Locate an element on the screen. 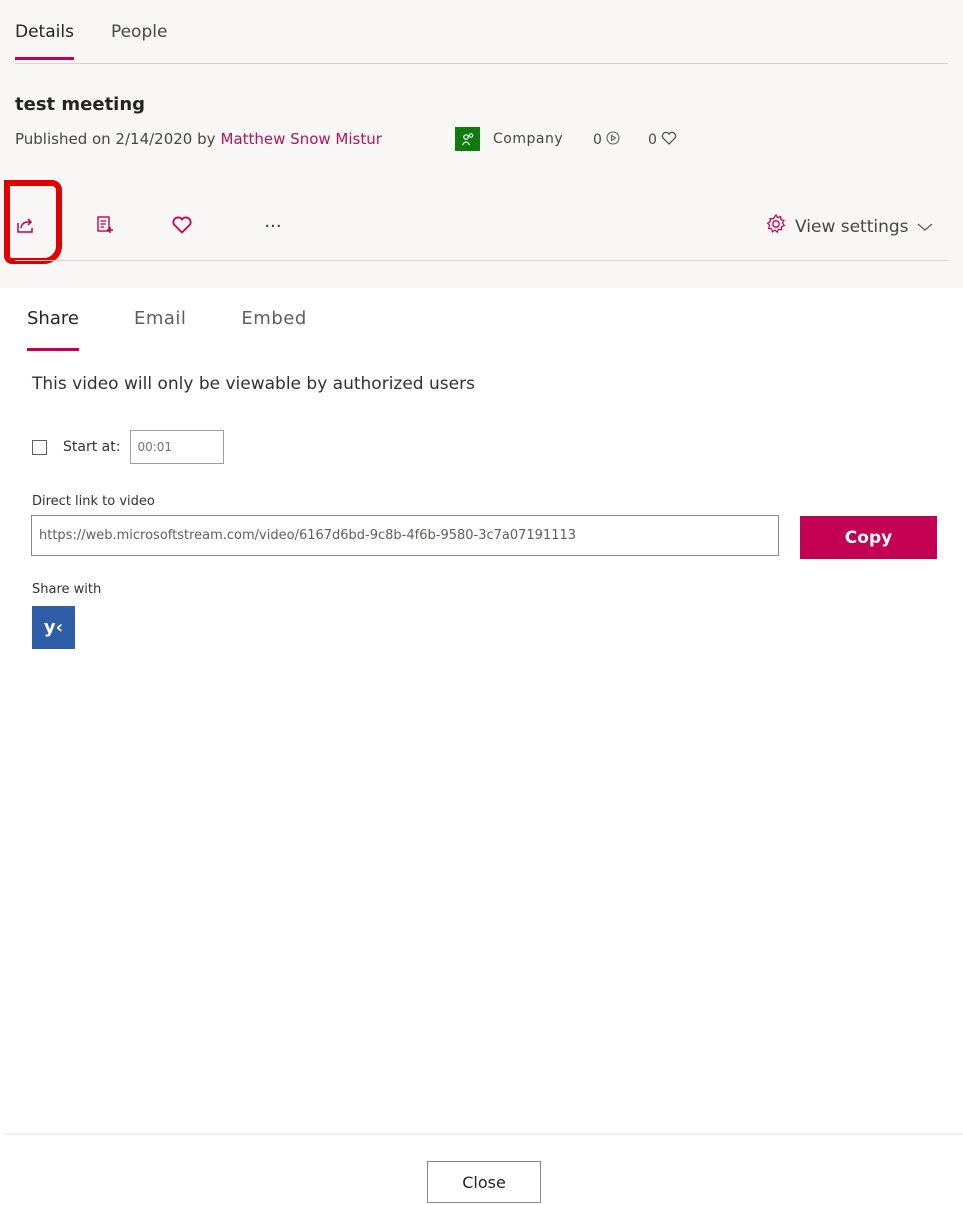  start-time-input is located at coordinates (177, 447).